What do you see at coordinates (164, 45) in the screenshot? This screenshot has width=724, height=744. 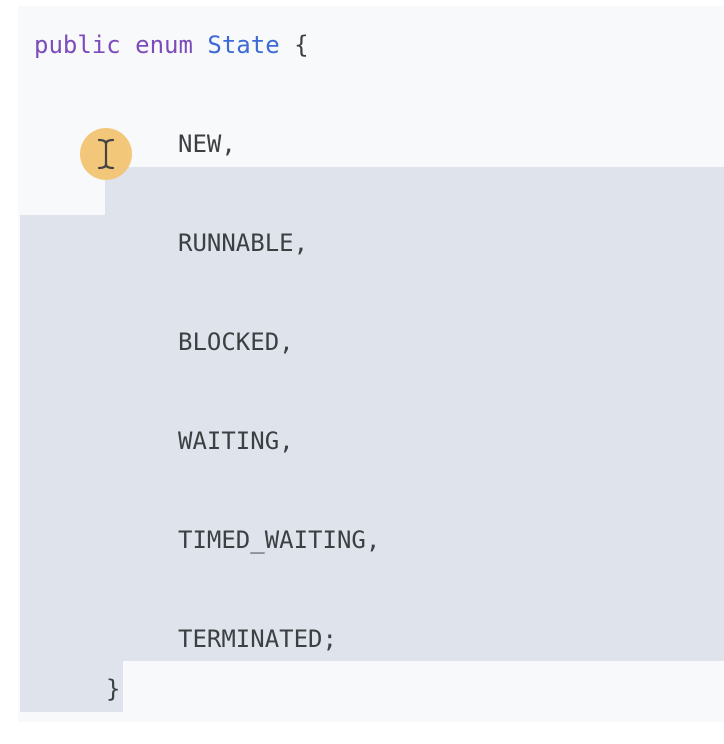 I see `keyword-enum: enum` at bounding box center [164, 45].